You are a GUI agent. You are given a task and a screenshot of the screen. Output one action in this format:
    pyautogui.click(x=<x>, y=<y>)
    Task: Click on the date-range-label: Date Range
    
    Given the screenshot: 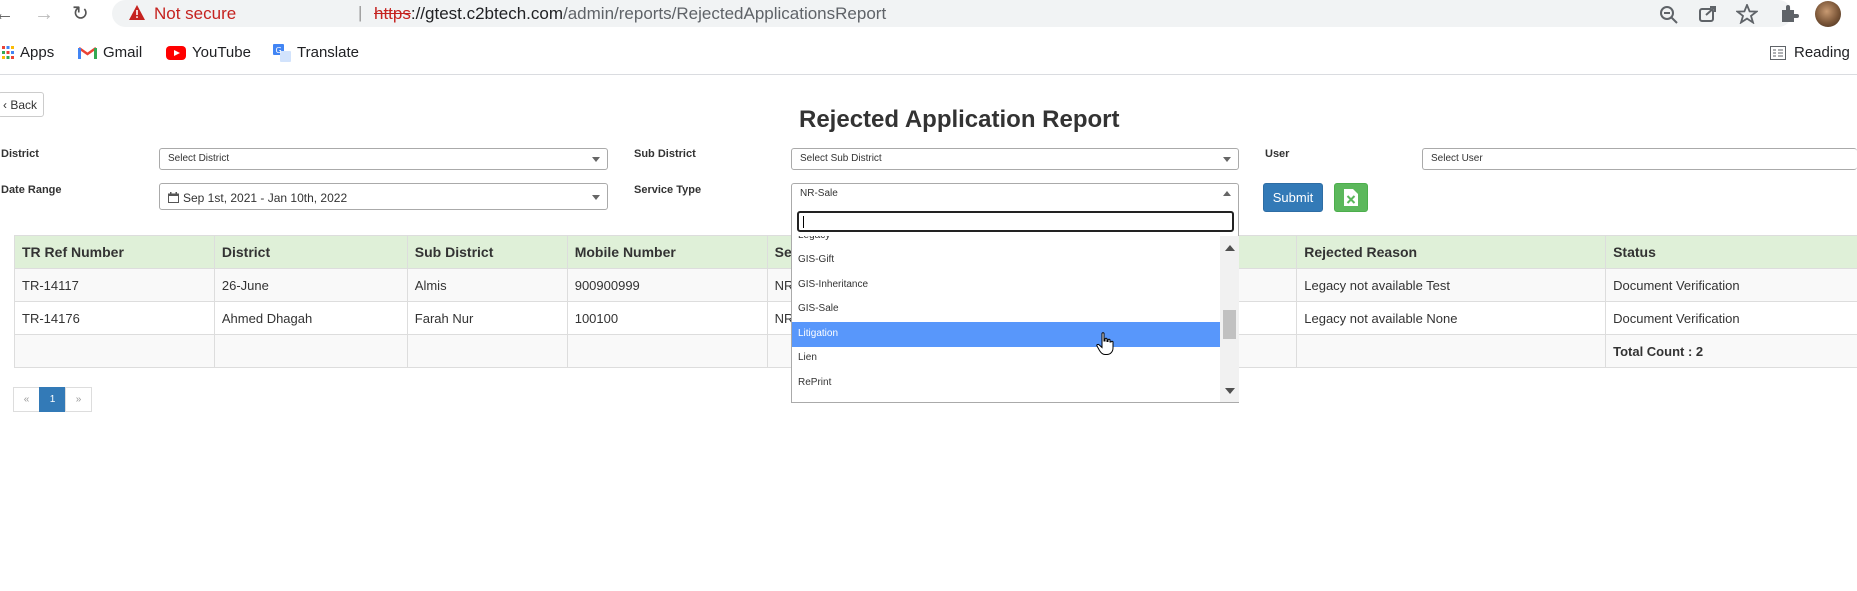 What is the action you would take?
    pyautogui.click(x=31, y=190)
    